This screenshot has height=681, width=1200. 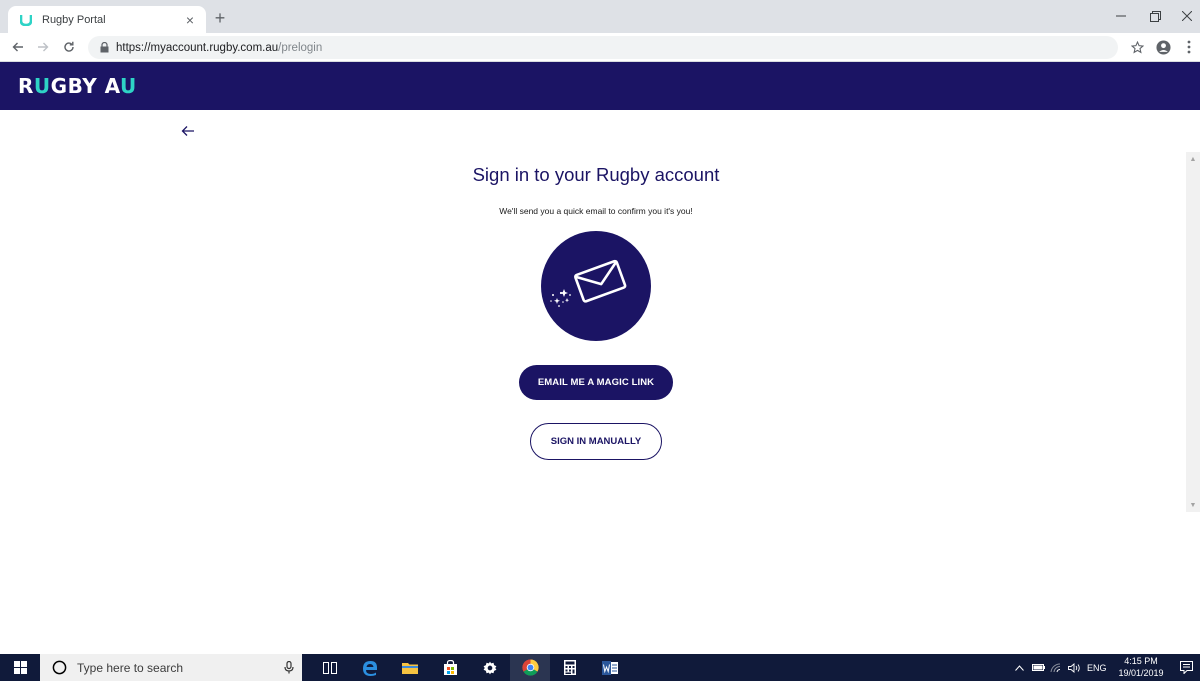 I want to click on cortana-circle-icon, so click(x=59, y=667).